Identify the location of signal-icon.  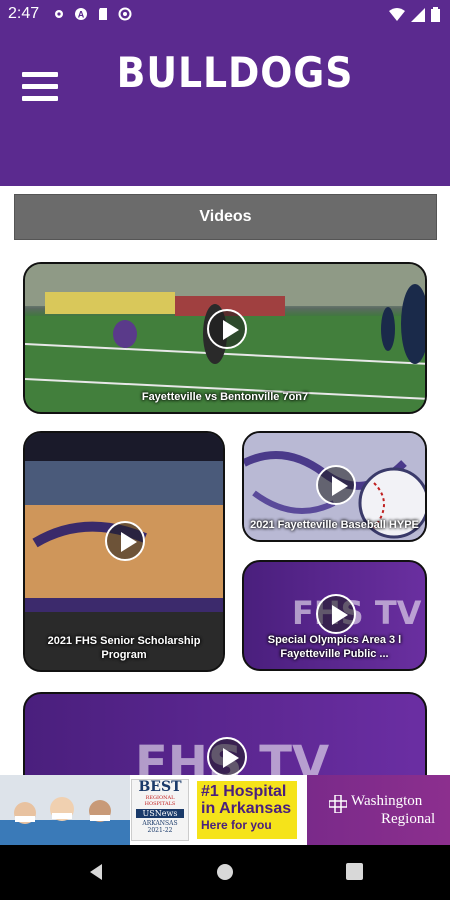
(418, 14).